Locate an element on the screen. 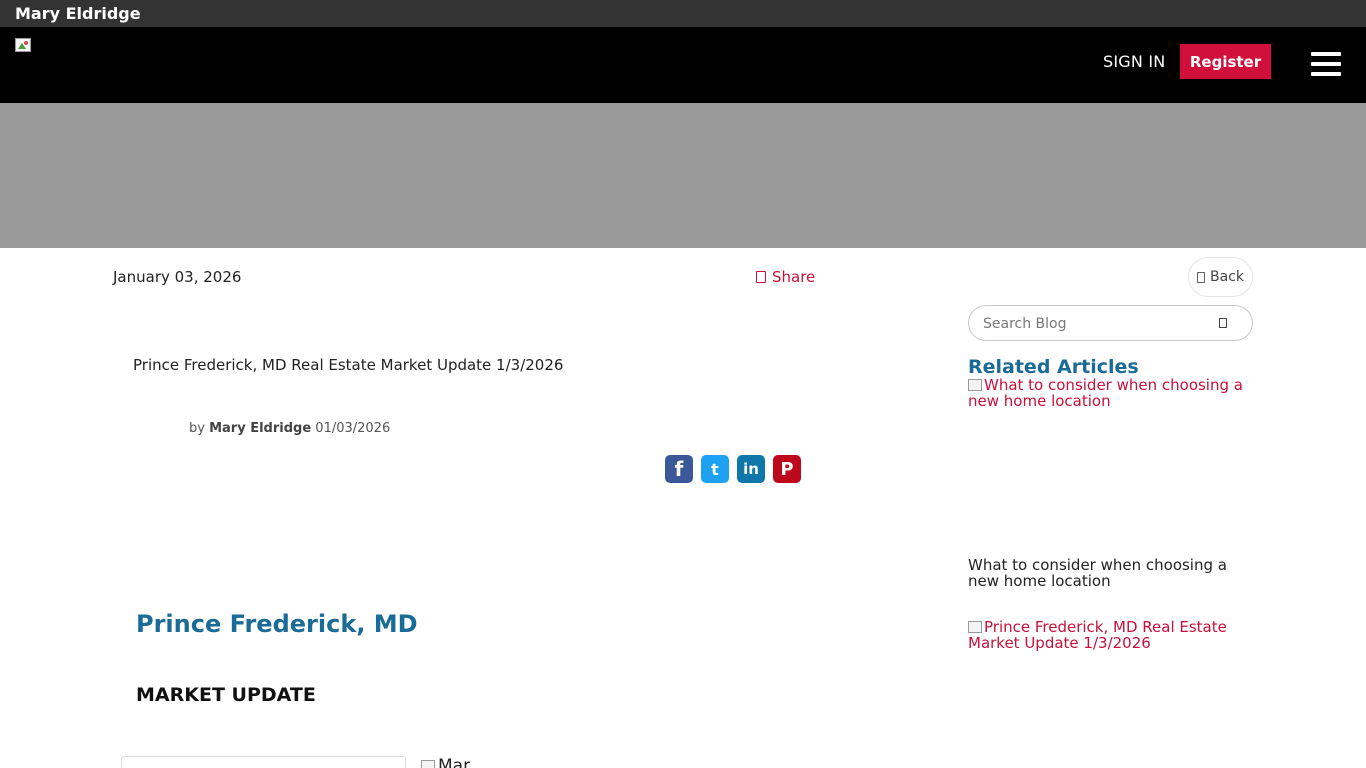 Image resolution: width=1366 pixels, height=768 pixels. top-strip: Mary Eldridge is located at coordinates (683, 13).